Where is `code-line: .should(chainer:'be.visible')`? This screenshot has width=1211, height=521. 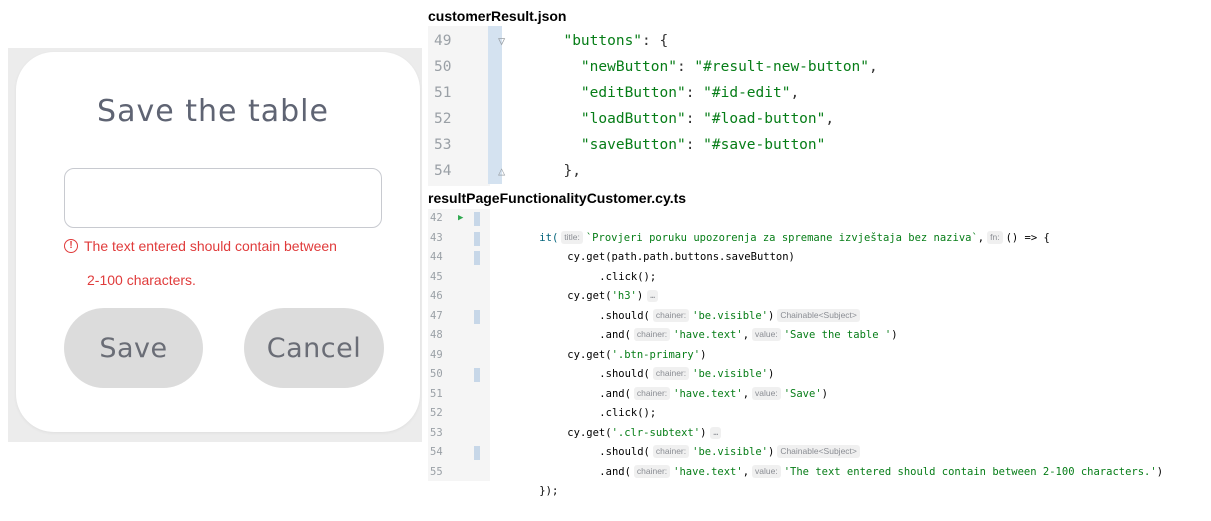
code-line: .should(chainer:'be.visible') is located at coordinates (687, 373).